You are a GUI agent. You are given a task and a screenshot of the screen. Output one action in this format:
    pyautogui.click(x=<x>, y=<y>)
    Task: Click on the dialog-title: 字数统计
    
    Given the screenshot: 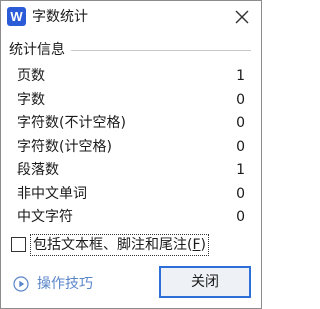 What is the action you would take?
    pyautogui.click(x=60, y=17)
    